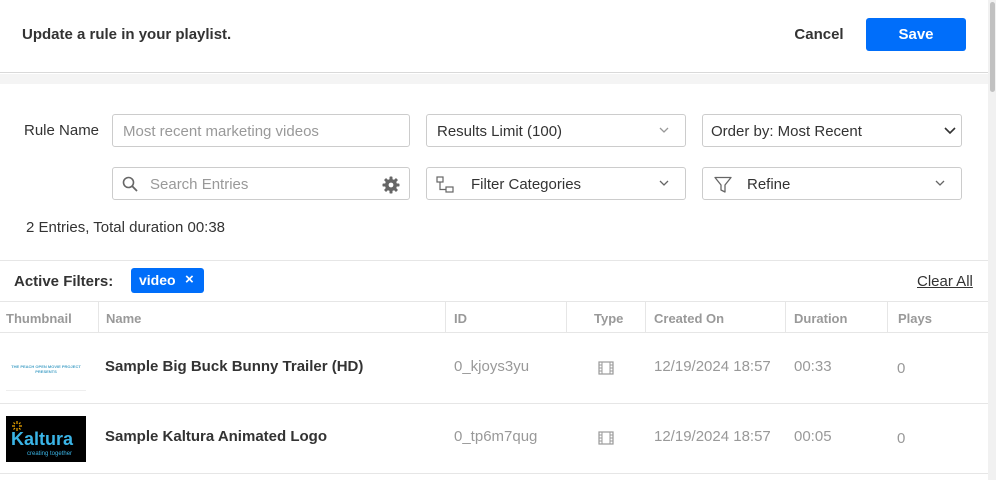 This screenshot has width=996, height=480. I want to click on filter-categories-label: Filter Categories, so click(526, 184).